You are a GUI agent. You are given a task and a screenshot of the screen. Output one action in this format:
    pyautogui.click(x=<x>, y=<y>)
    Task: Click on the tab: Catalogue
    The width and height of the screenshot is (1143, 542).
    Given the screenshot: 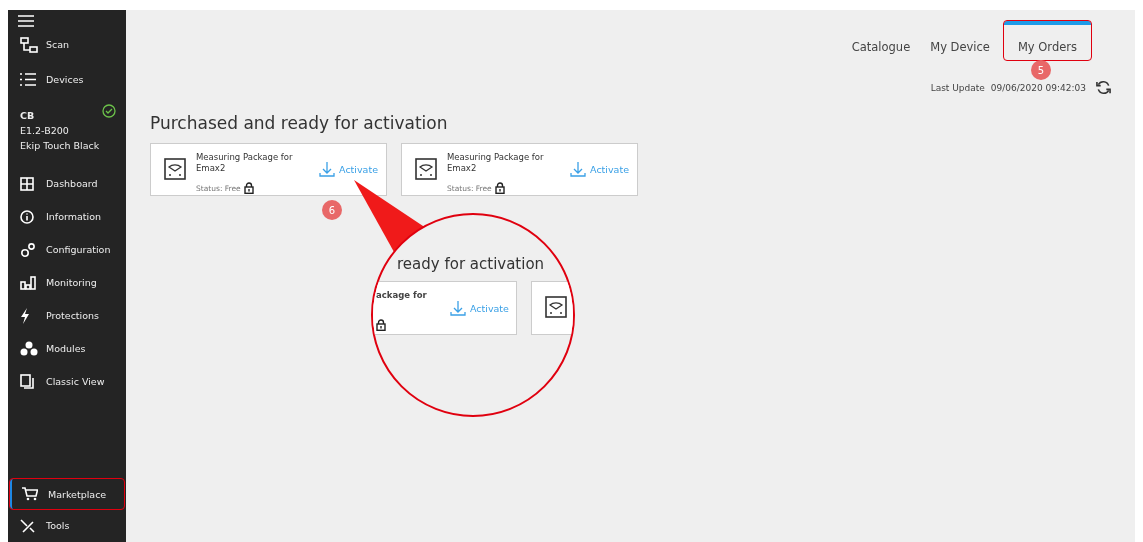 What is the action you would take?
    pyautogui.click(x=881, y=39)
    